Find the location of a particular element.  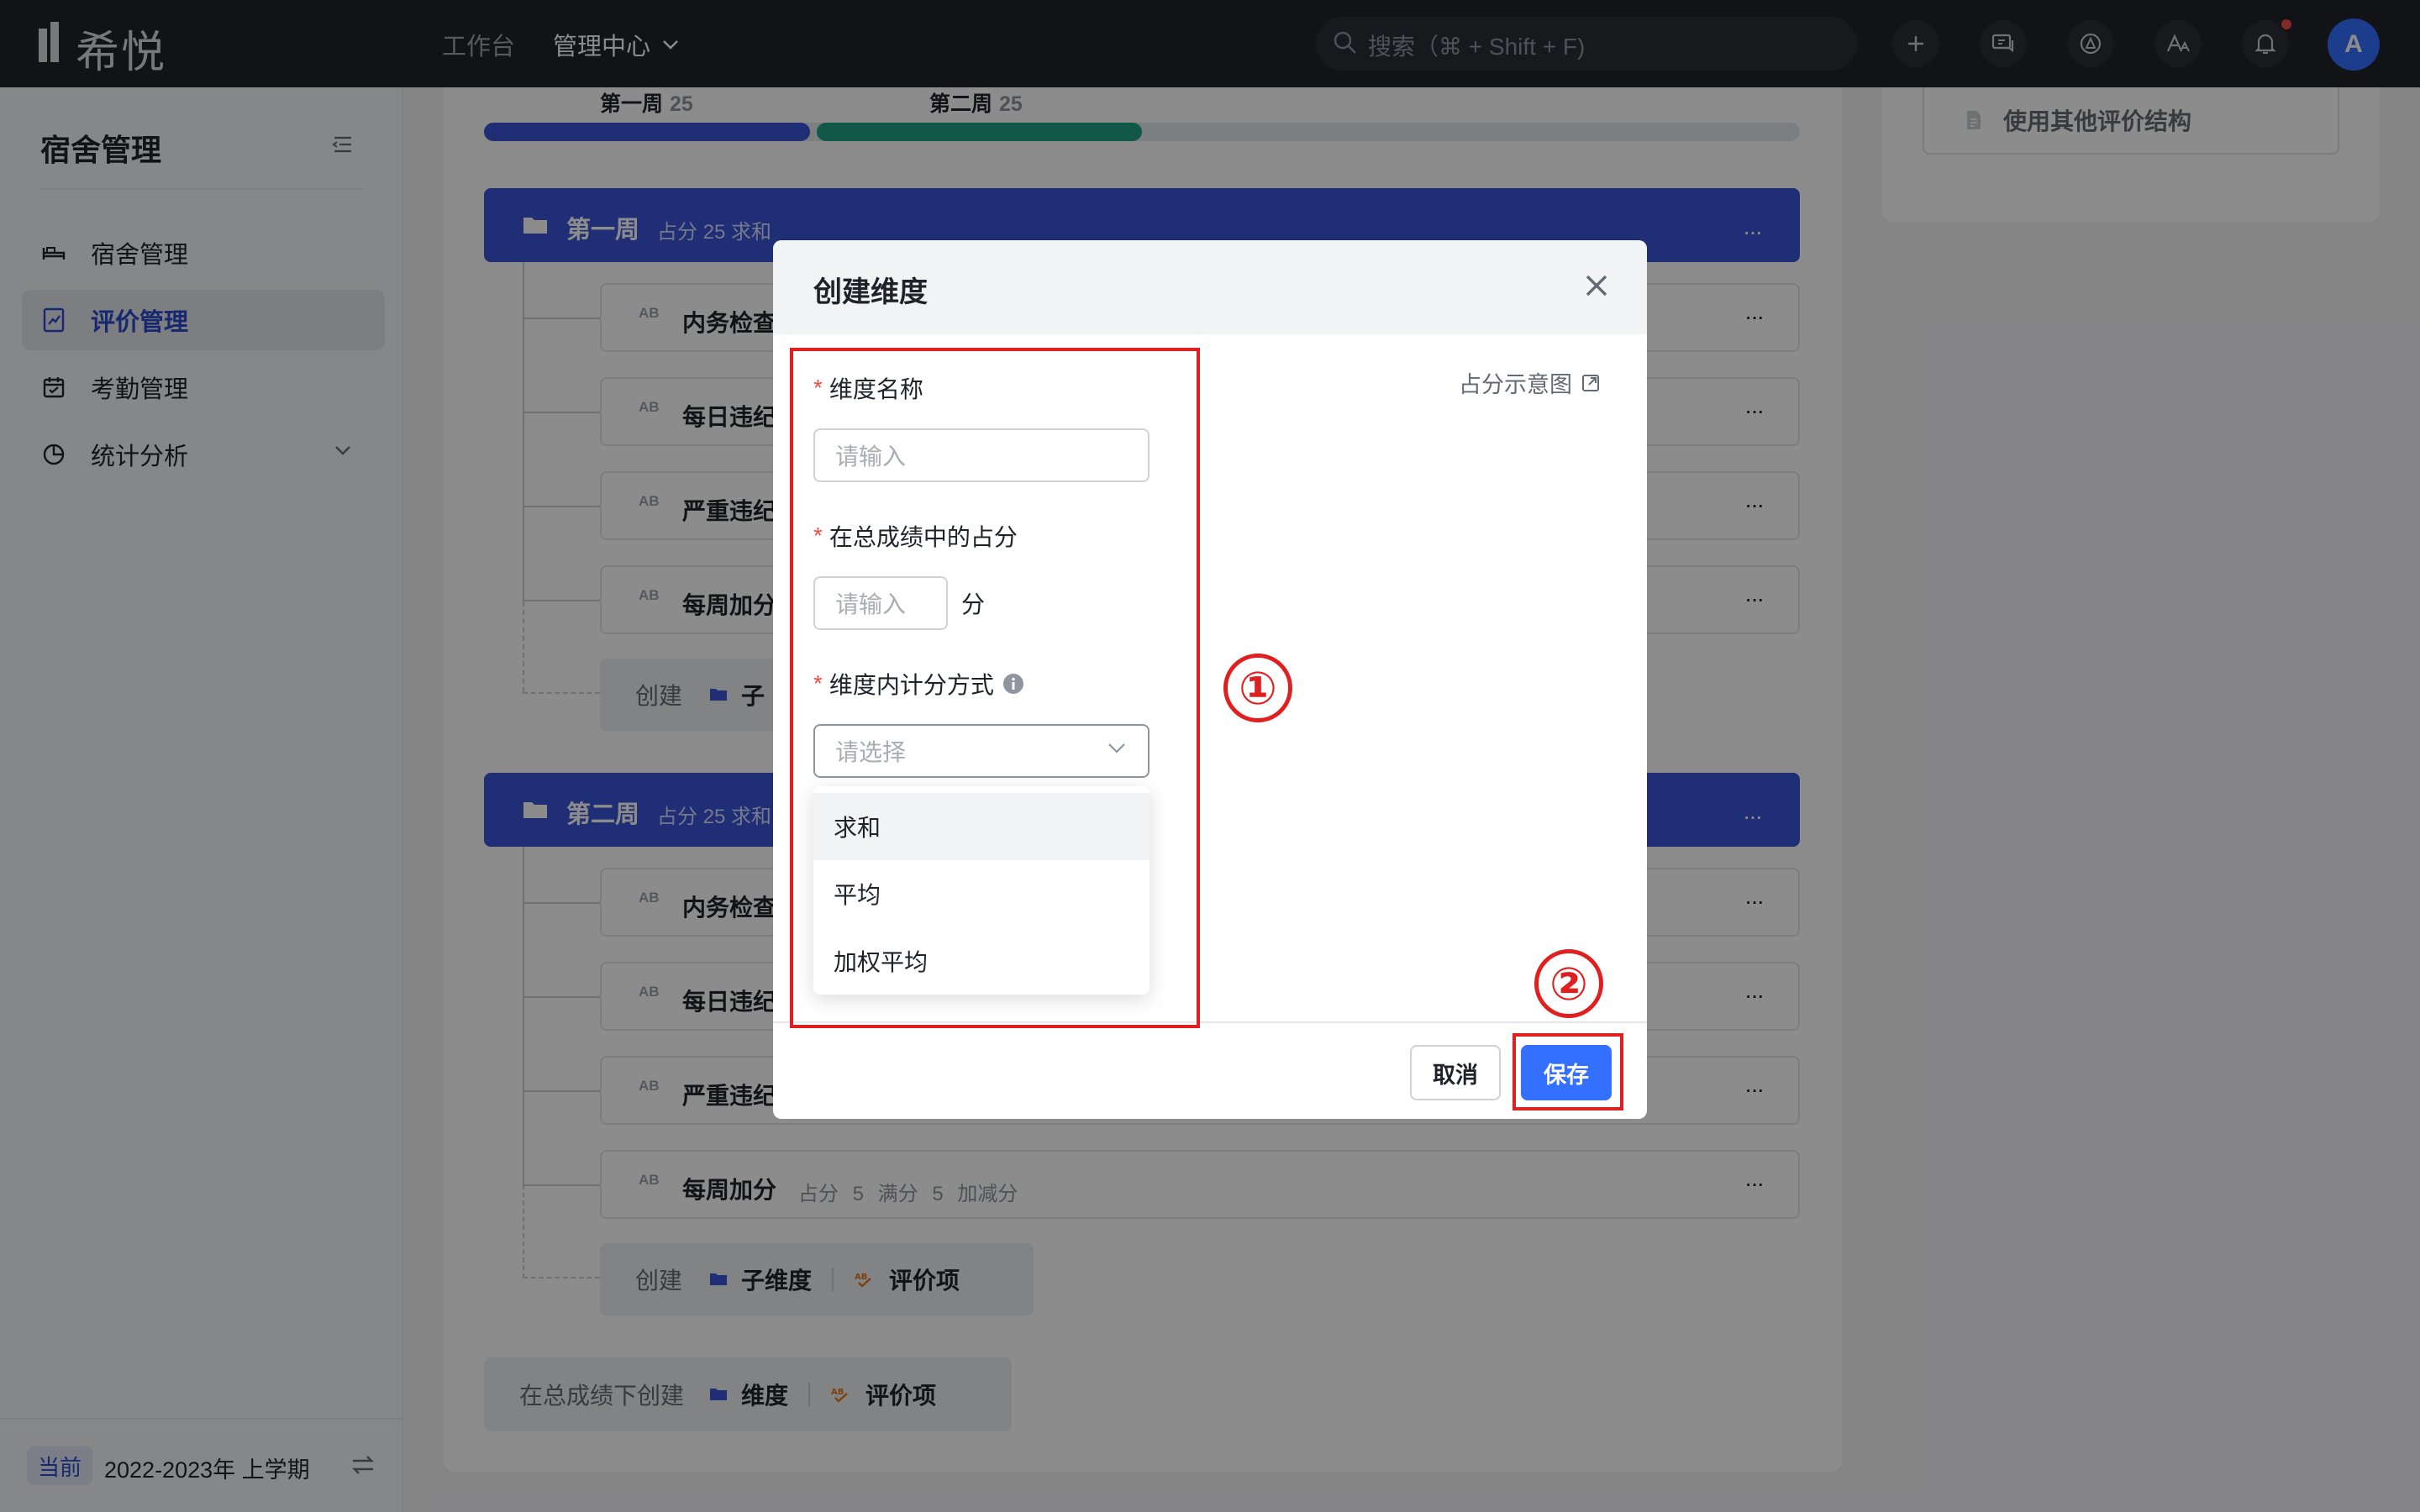

annotation-box-save is located at coordinates (1567, 1071).